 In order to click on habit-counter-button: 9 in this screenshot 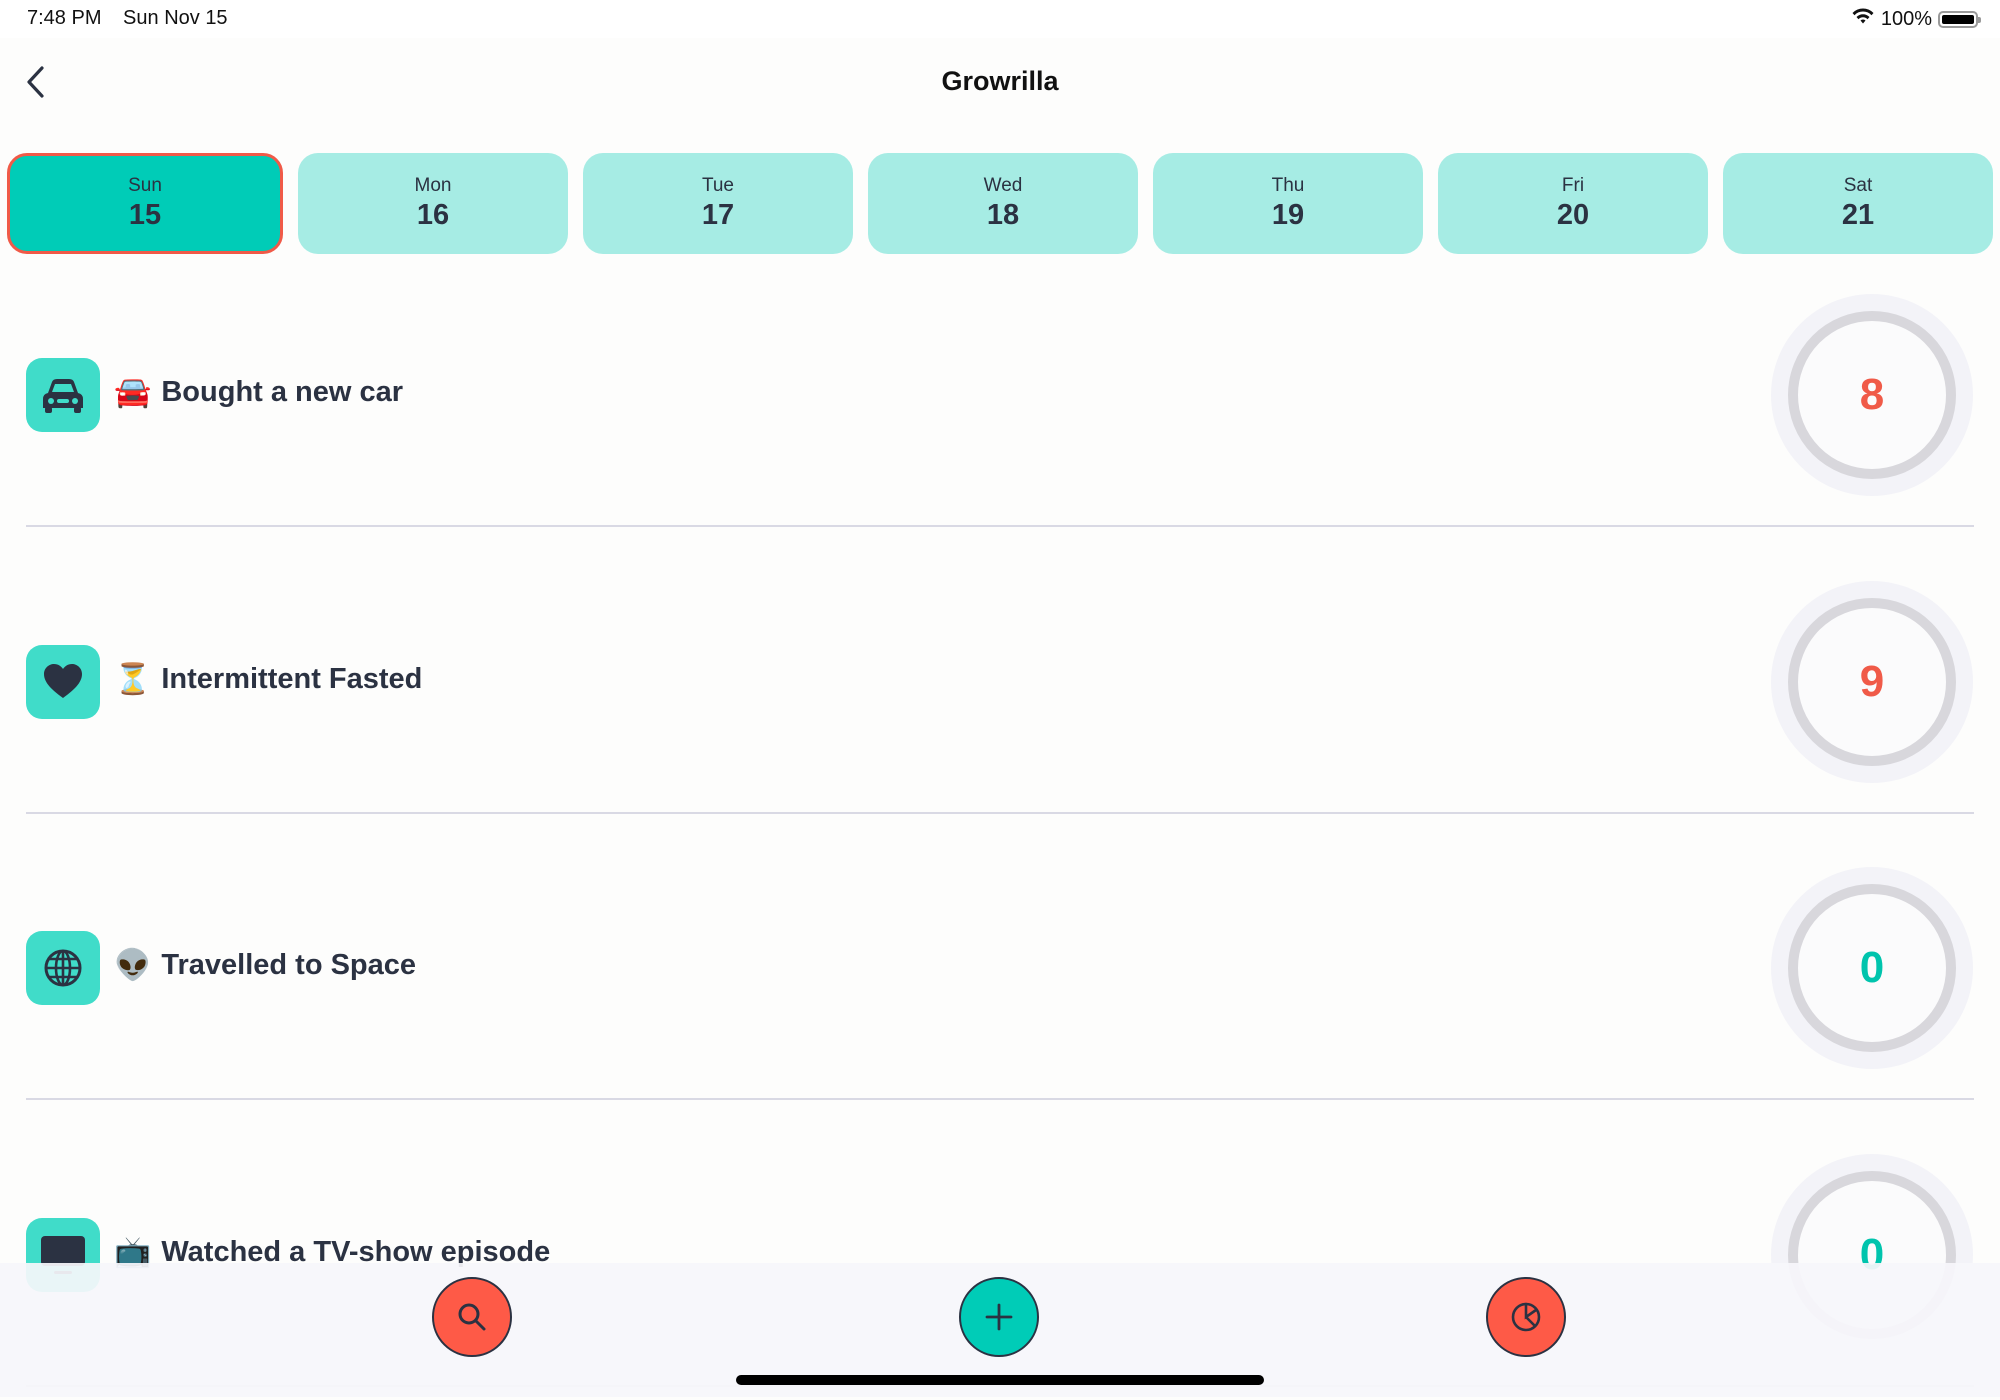, I will do `click(1872, 681)`.